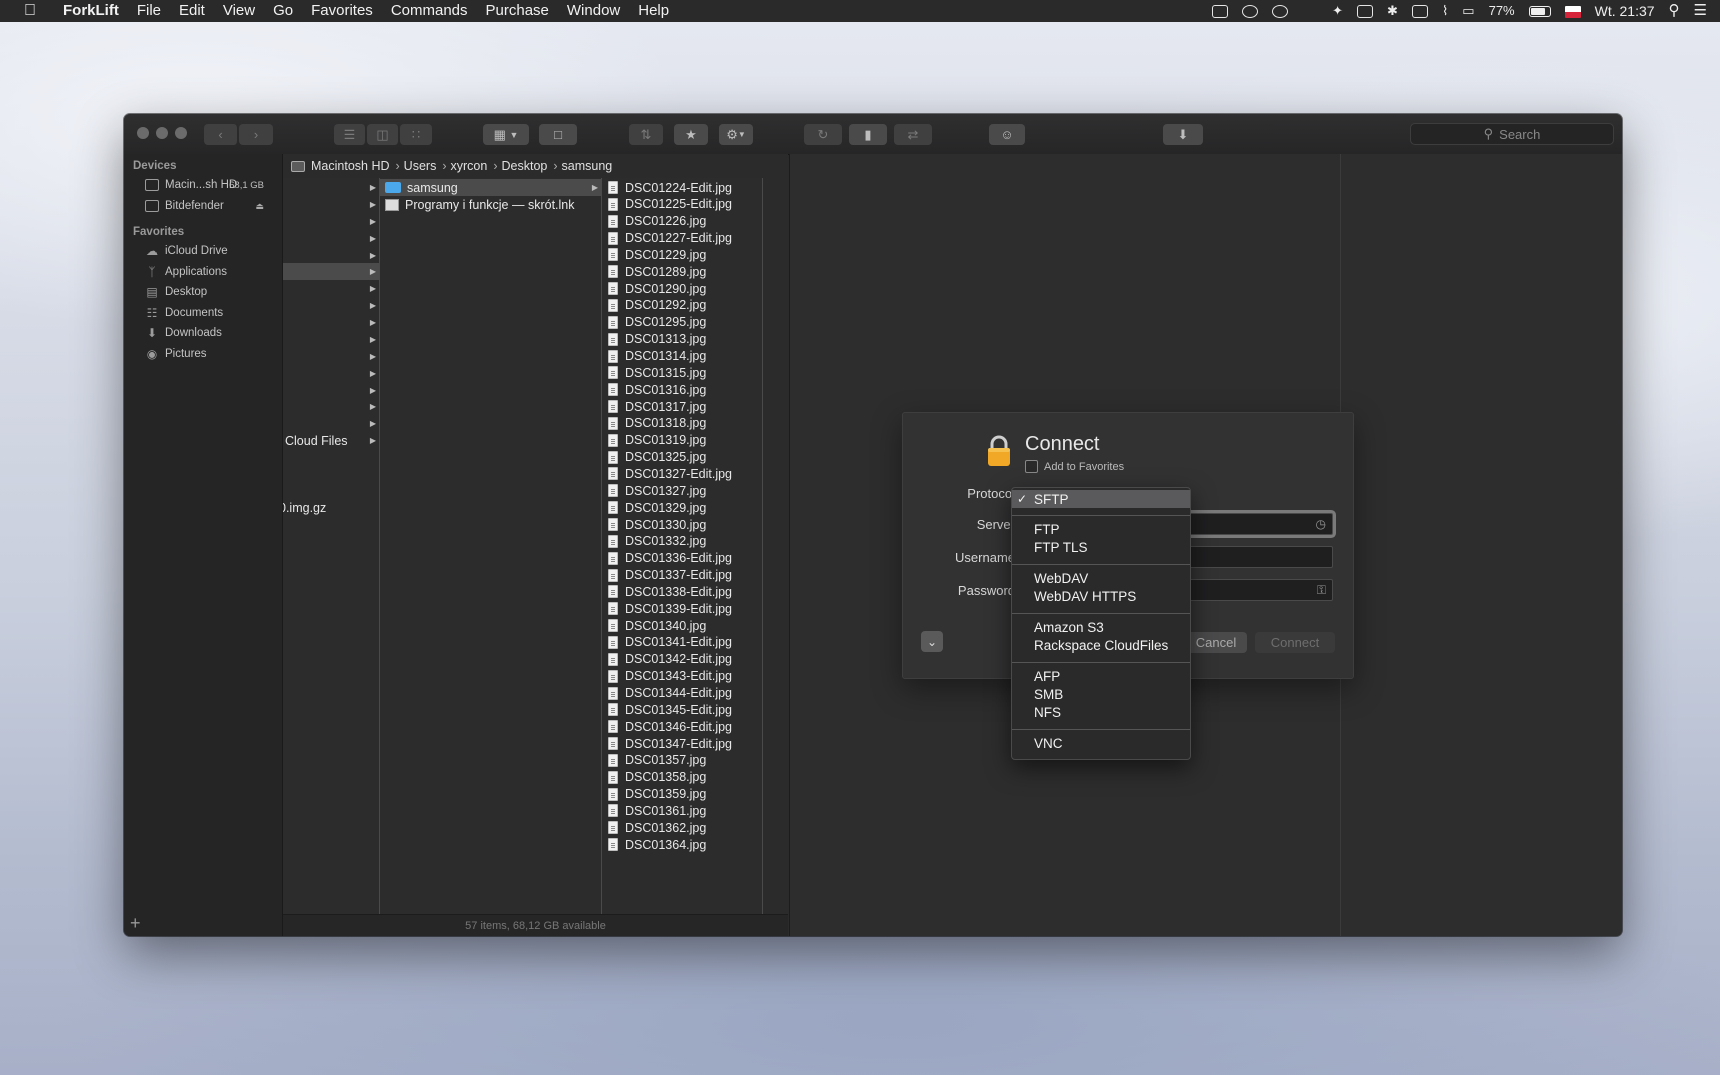  Describe the element at coordinates (1259, 524) in the screenshot. I see `server-field: ◷` at that location.